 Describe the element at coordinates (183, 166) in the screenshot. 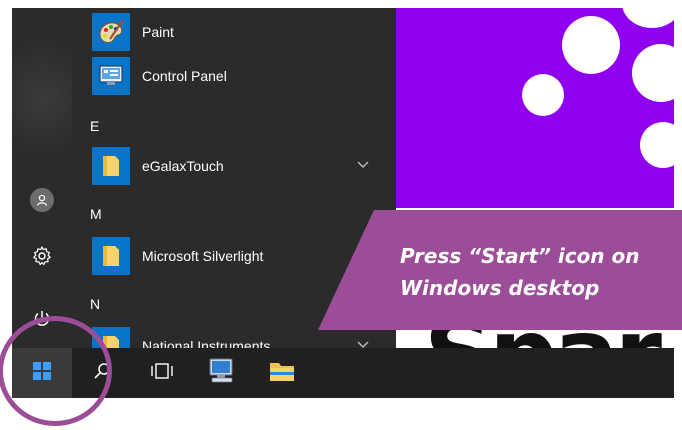

I see `app-label: eGalaxTouch` at that location.